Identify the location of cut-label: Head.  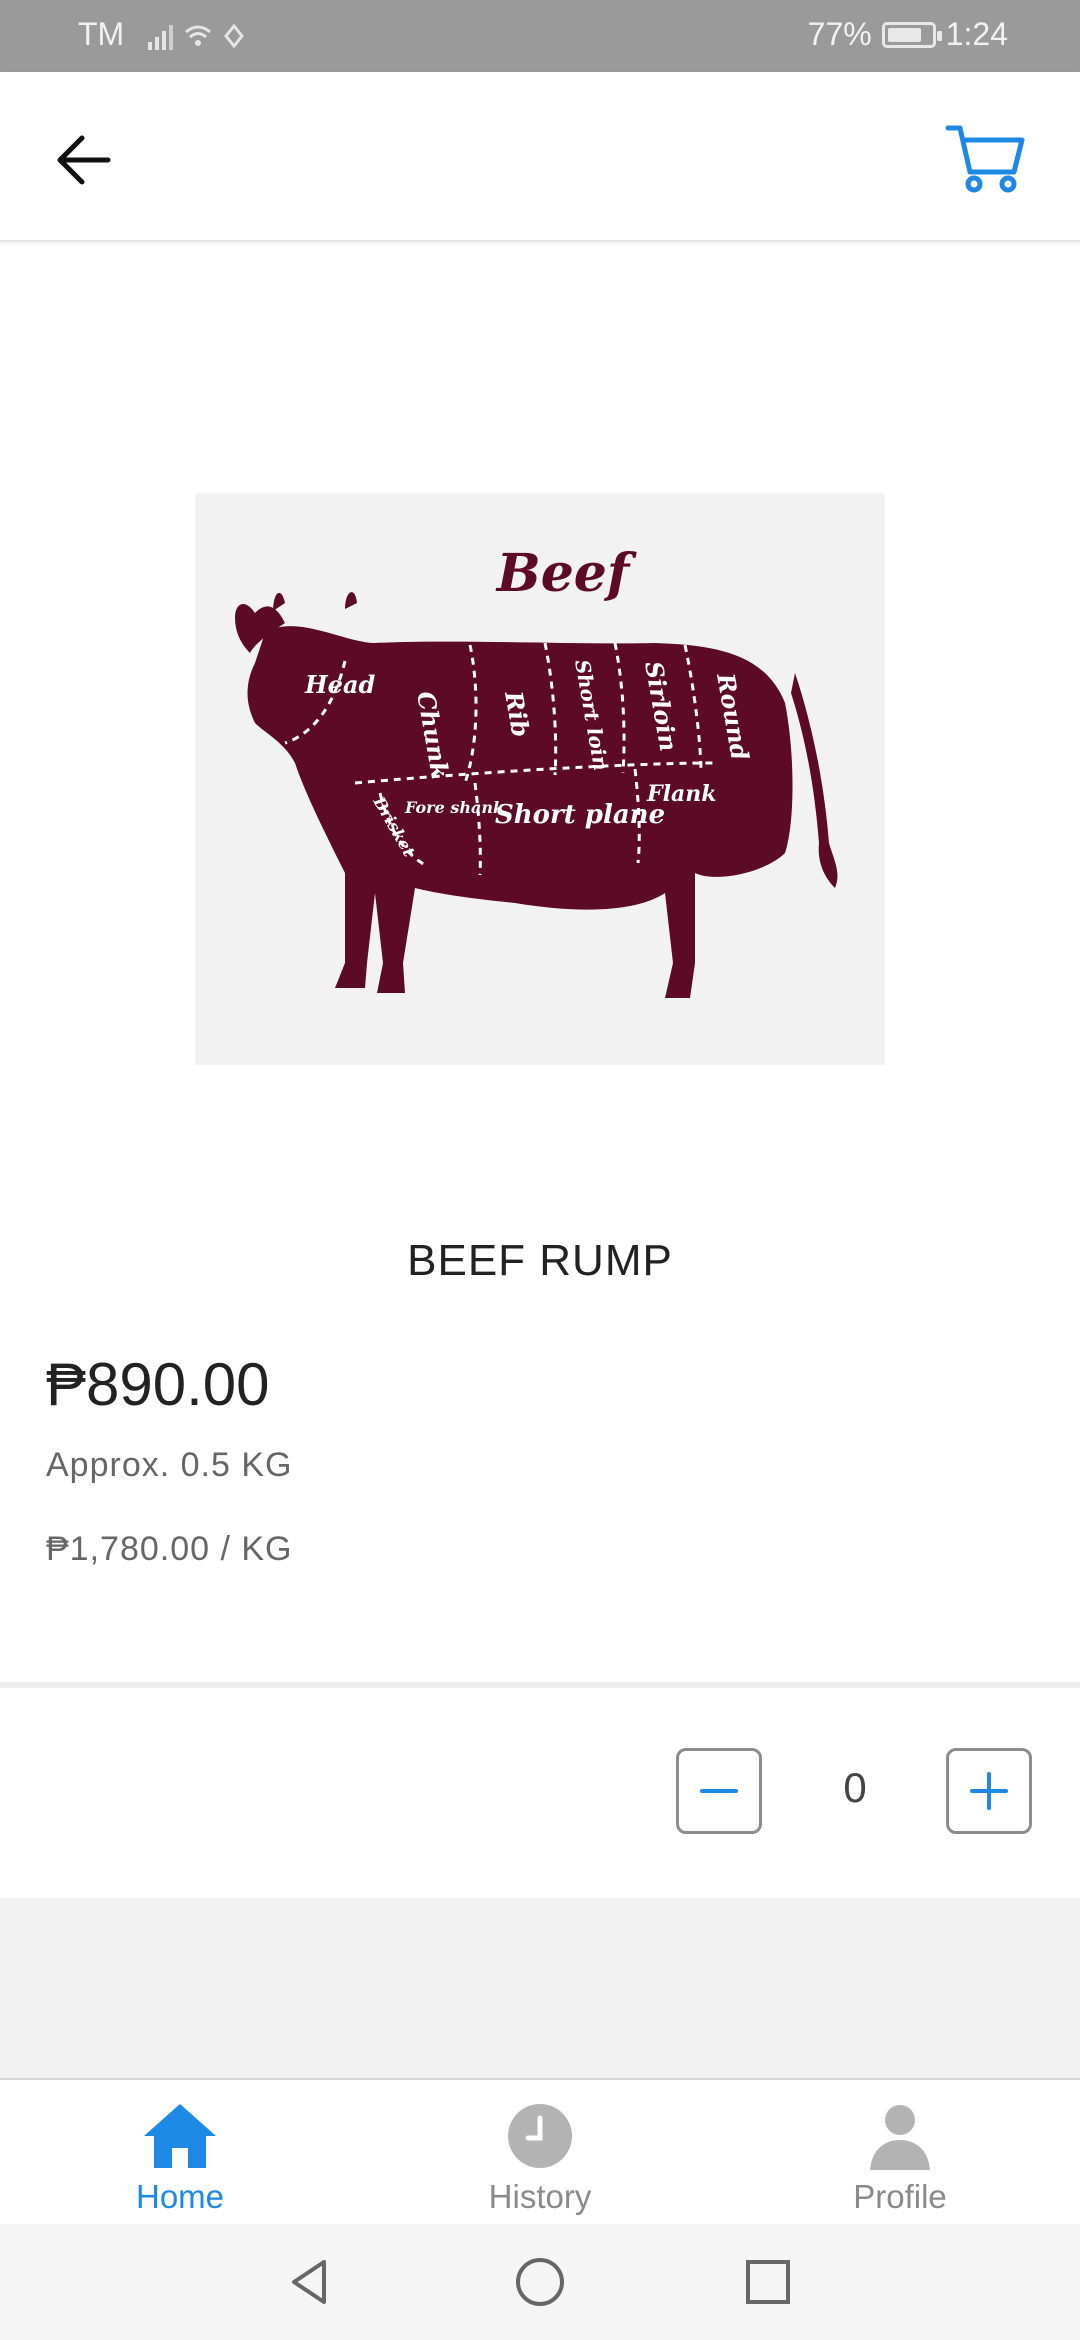
(339, 684).